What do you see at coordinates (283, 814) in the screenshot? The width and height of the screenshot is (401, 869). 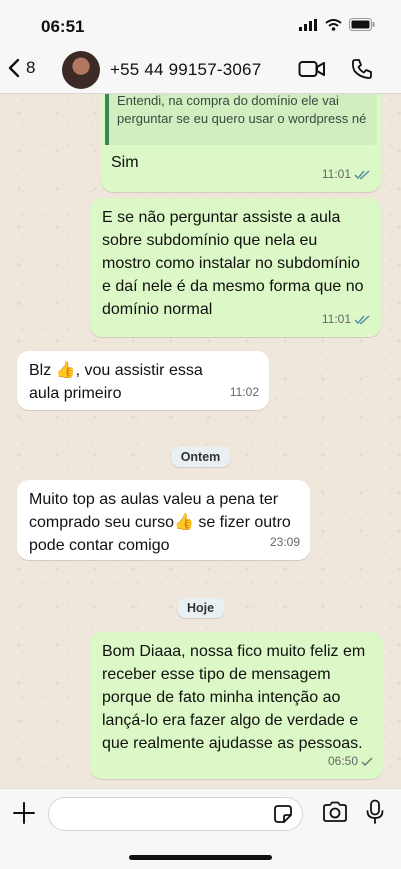 I see `sticker-icon` at bounding box center [283, 814].